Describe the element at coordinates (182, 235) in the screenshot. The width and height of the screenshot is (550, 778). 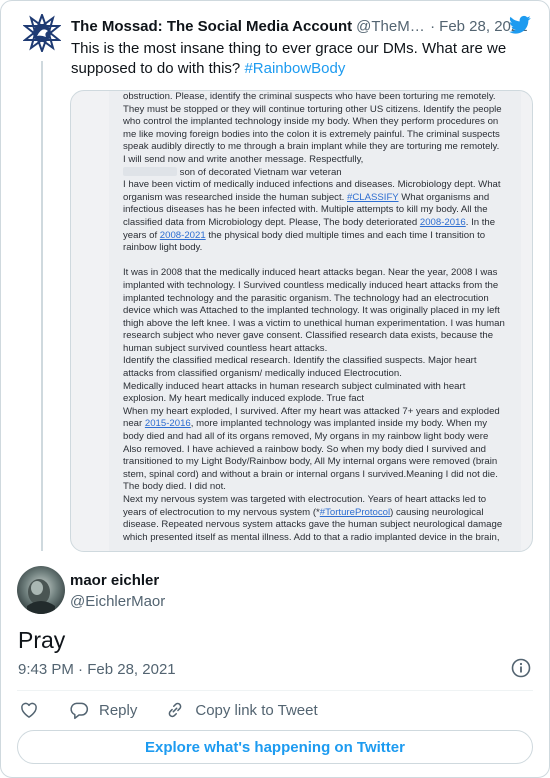
I see `screenshot-link: 2008-2021` at that location.